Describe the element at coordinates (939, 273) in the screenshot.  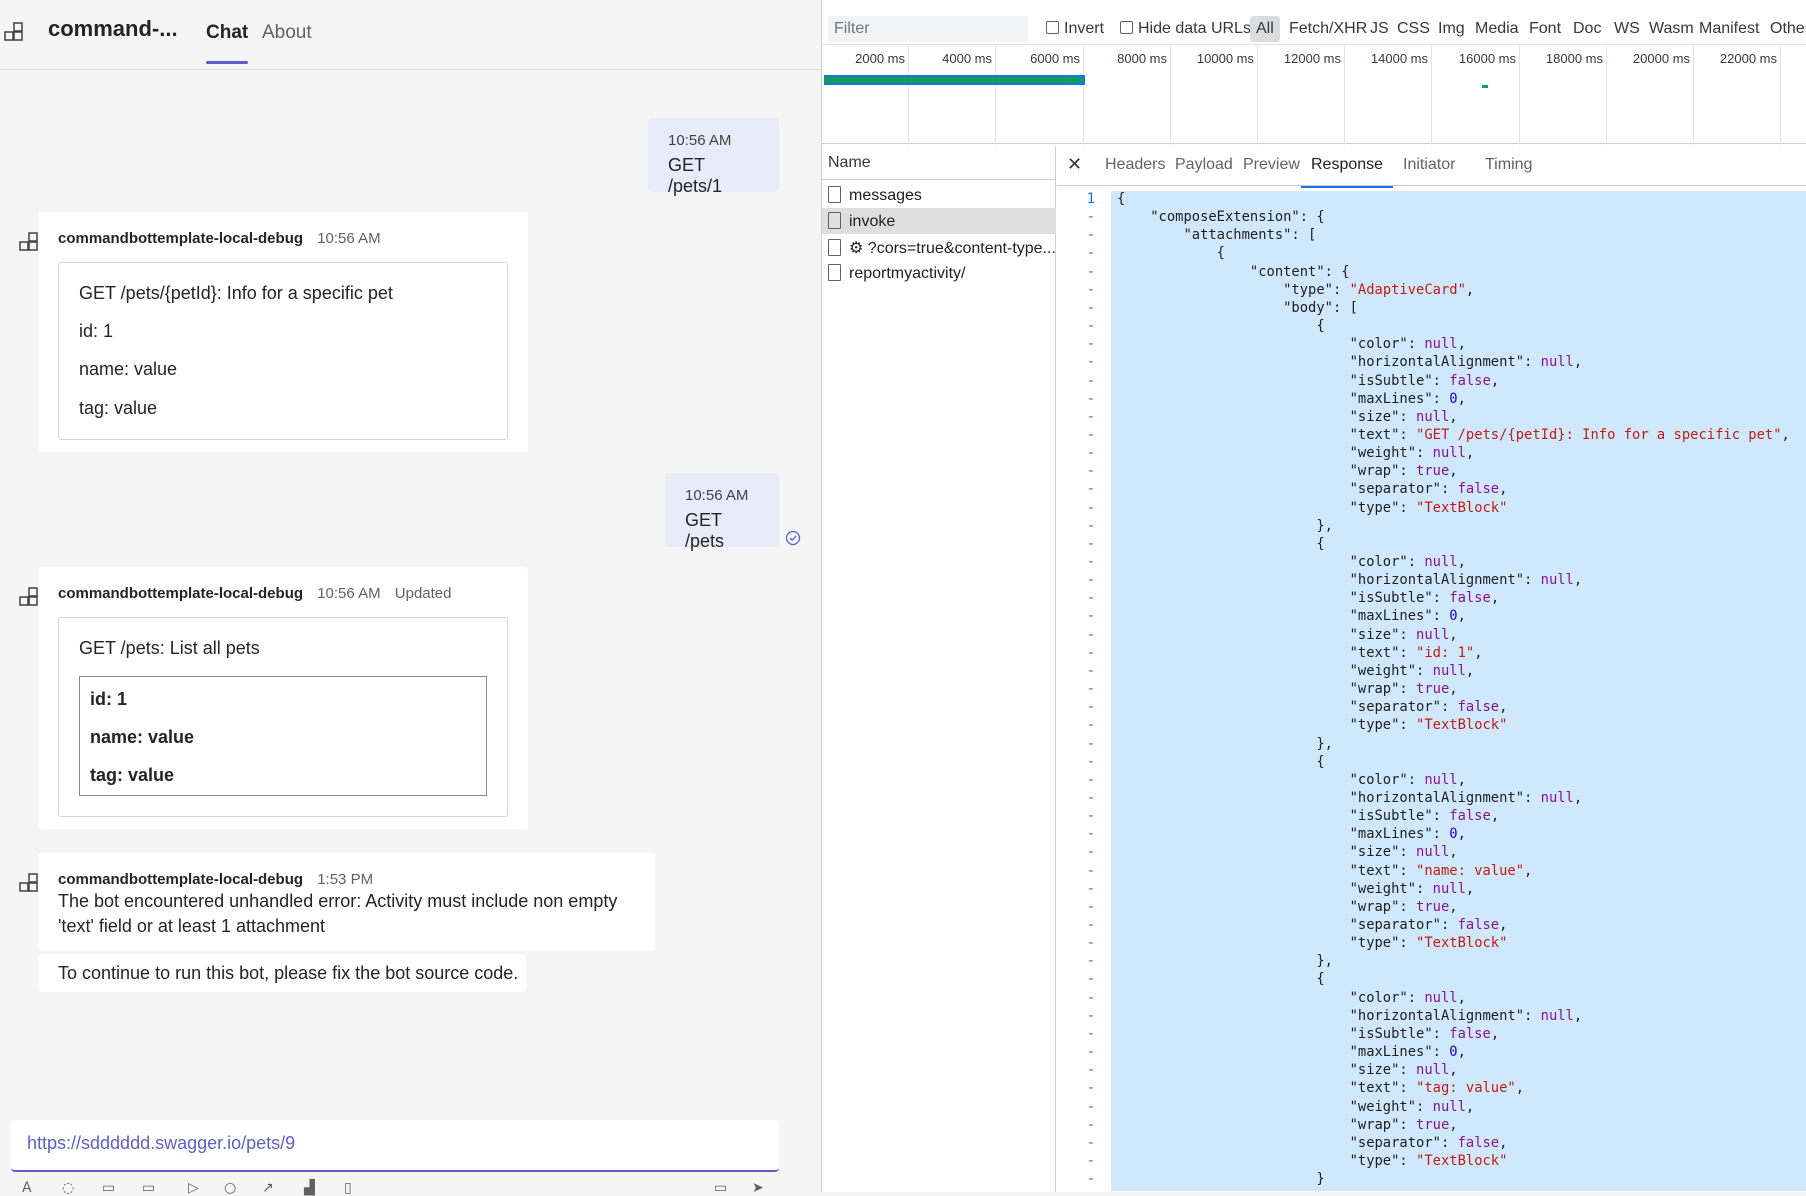
I see `request-row: reportmyactivity/` at that location.